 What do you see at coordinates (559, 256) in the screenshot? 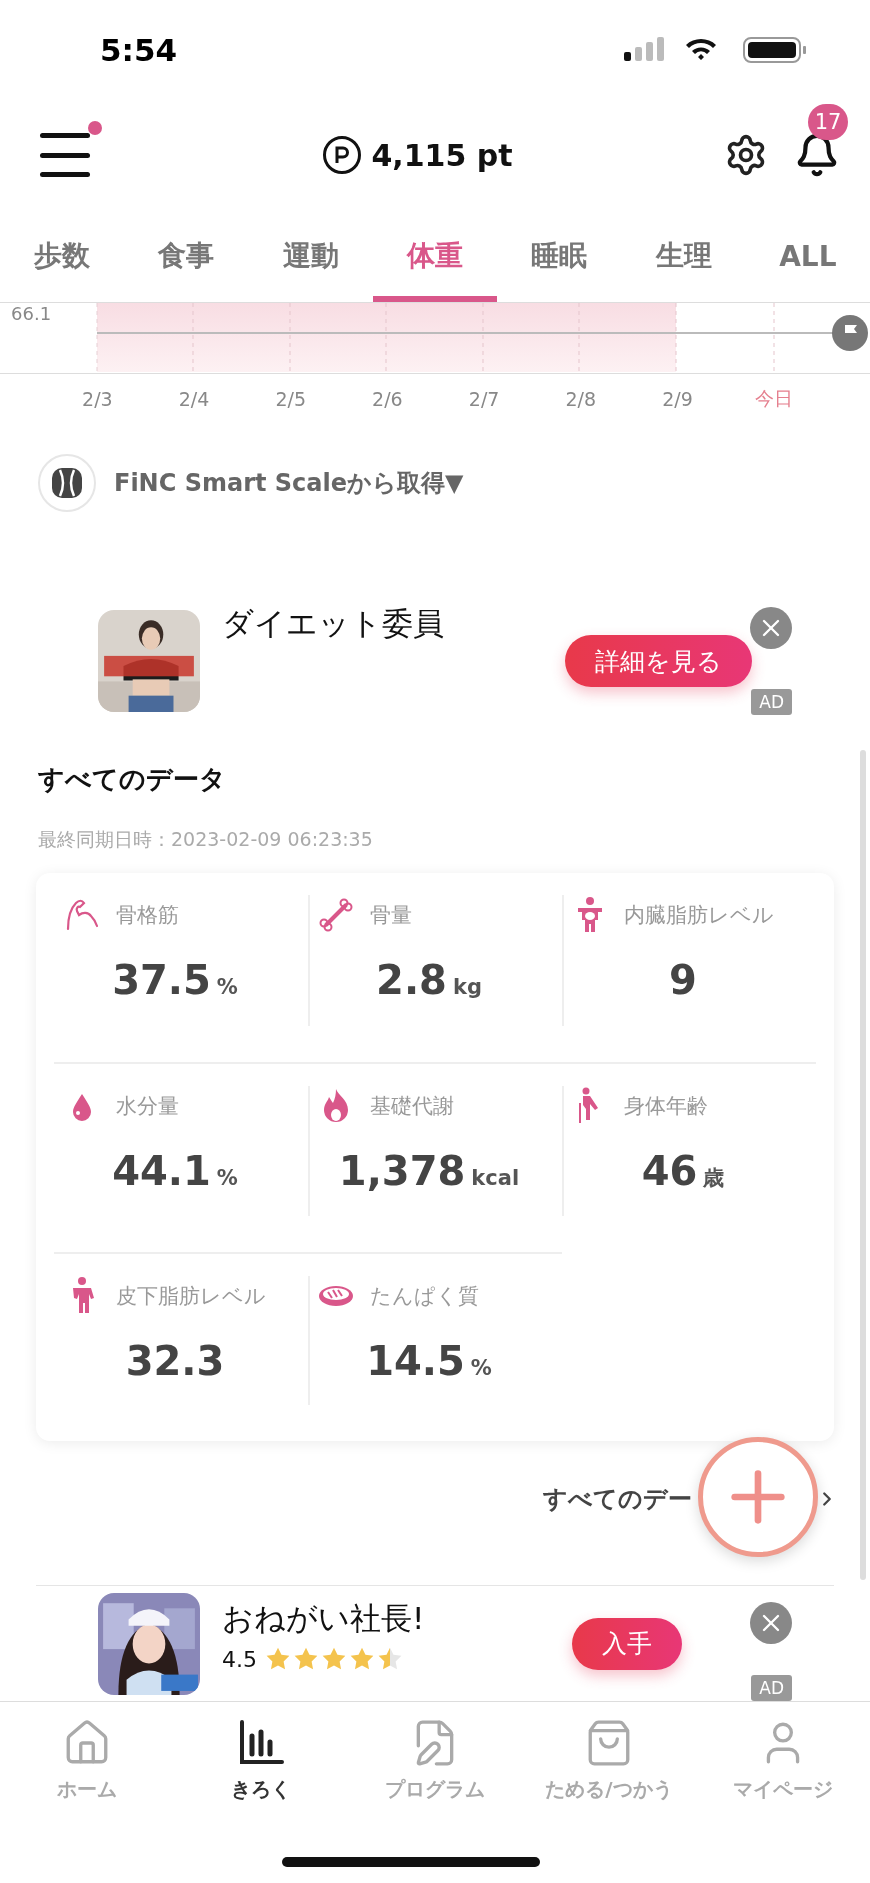
I see `category-tab: 睡眠` at bounding box center [559, 256].